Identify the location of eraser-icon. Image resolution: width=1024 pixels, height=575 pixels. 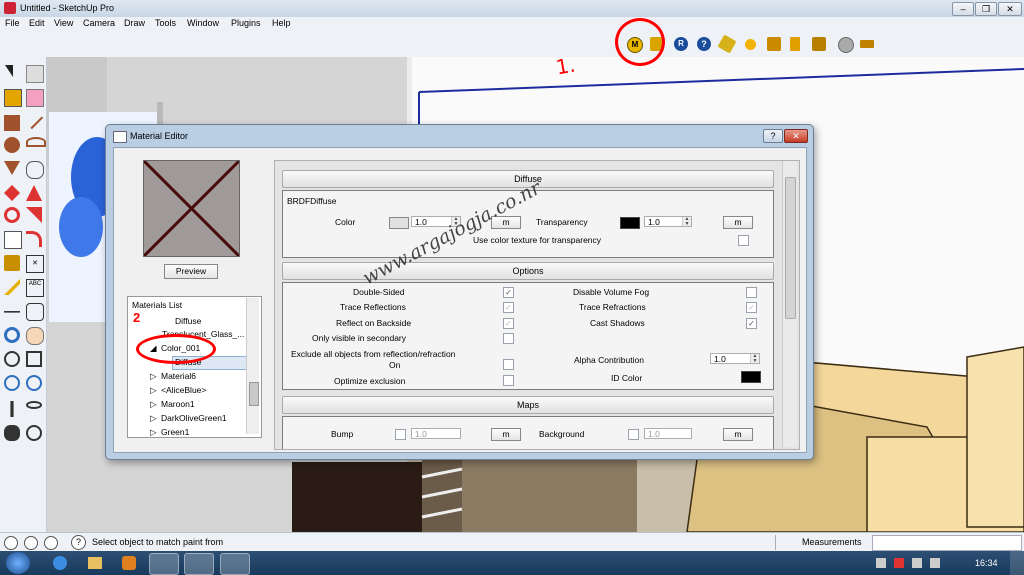
(35, 98).